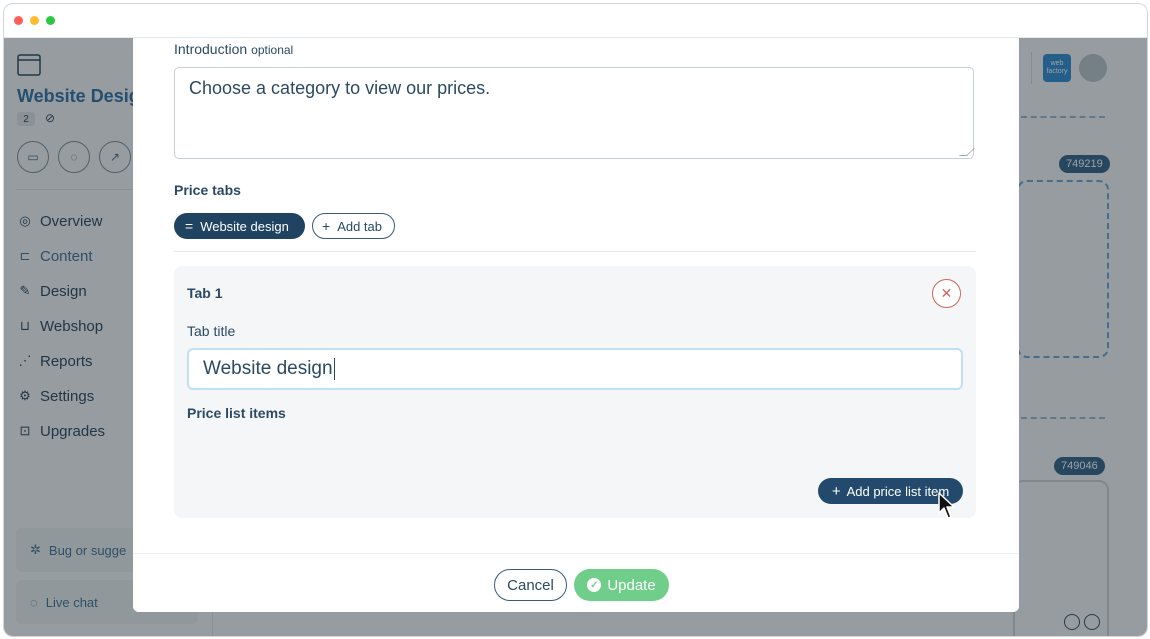  What do you see at coordinates (234, 49) in the screenshot?
I see `introduction-label: Introduction optional` at bounding box center [234, 49].